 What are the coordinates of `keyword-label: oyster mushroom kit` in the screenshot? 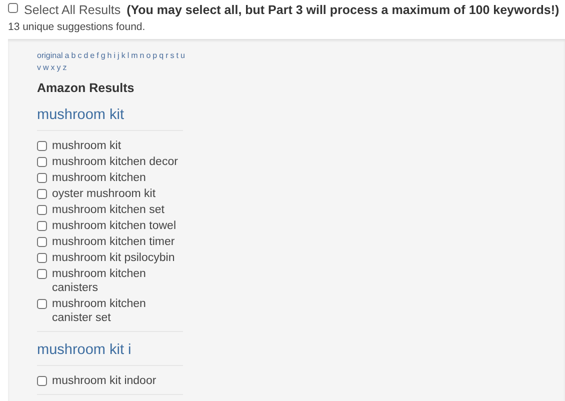 It's located at (104, 194).